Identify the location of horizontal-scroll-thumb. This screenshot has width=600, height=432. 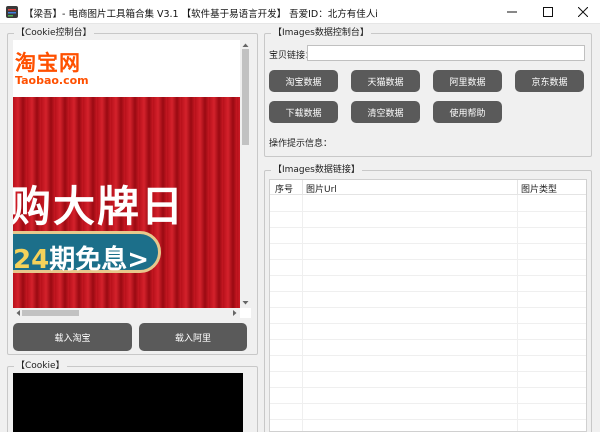
(50, 313).